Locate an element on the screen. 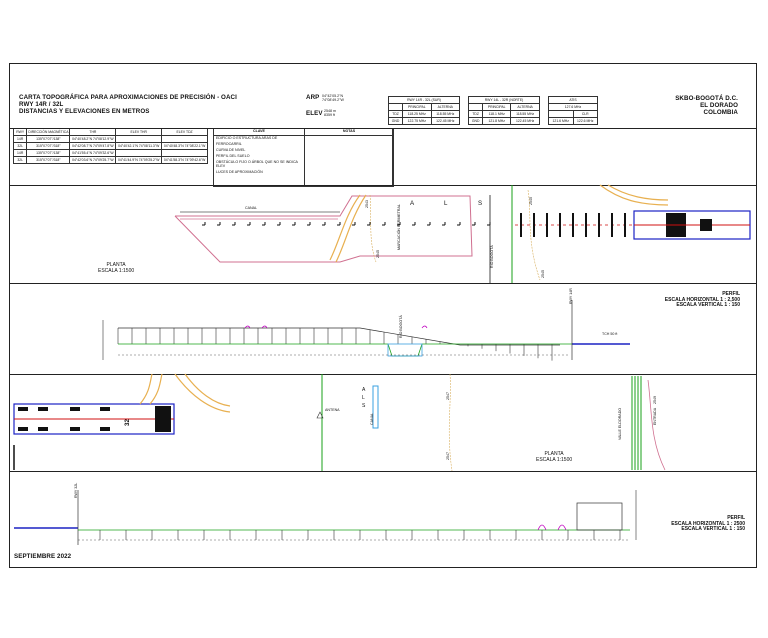  building is located at coordinates (599, 516).